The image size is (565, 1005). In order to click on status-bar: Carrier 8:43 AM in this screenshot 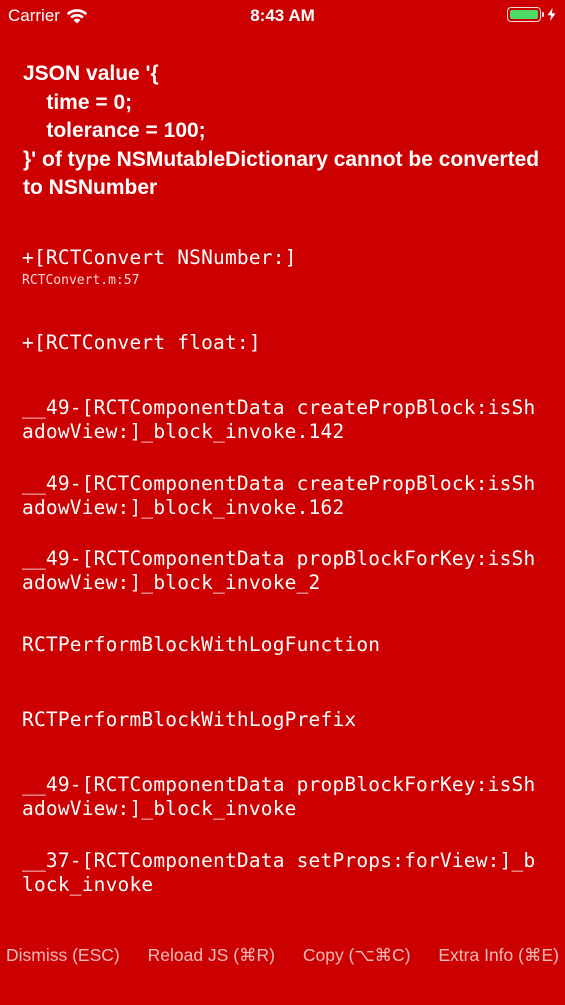, I will do `click(282, 16)`.